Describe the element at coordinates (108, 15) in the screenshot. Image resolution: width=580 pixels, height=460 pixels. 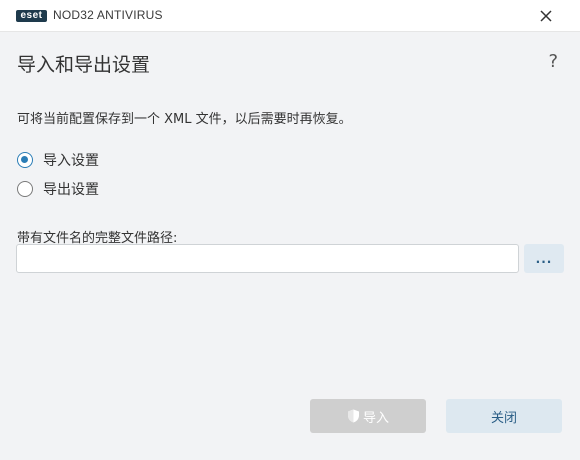
I see `product-name: NOD32 ANTIVIRUS` at that location.